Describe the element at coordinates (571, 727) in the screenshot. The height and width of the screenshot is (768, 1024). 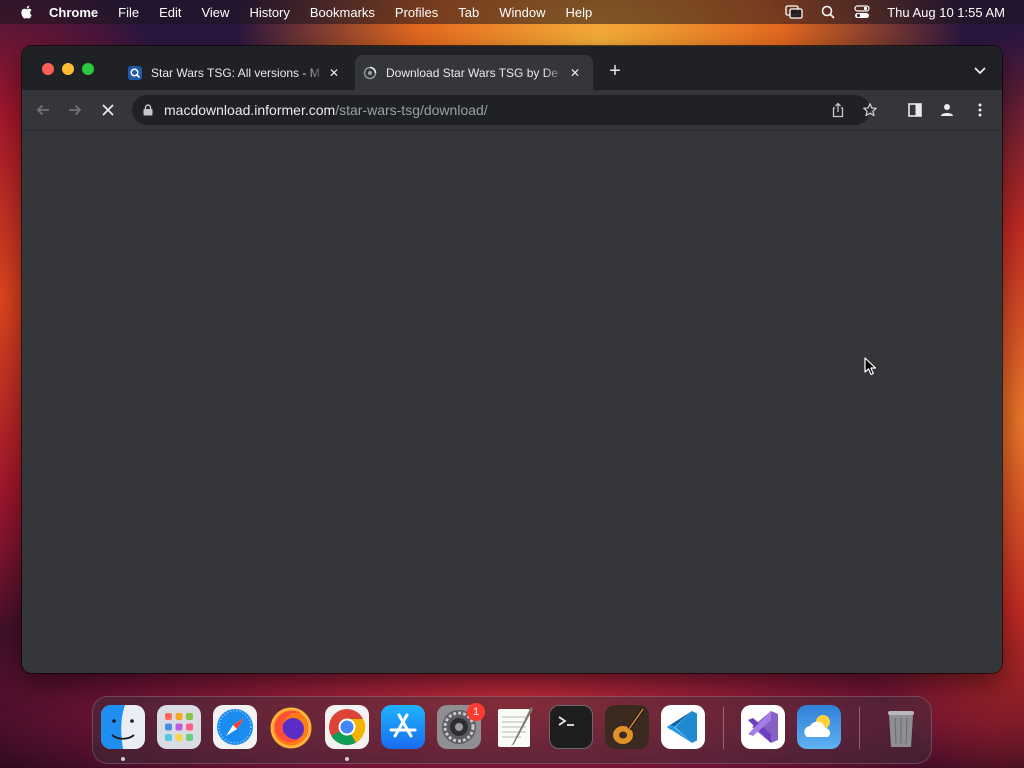
I see `terminal-icon` at that location.